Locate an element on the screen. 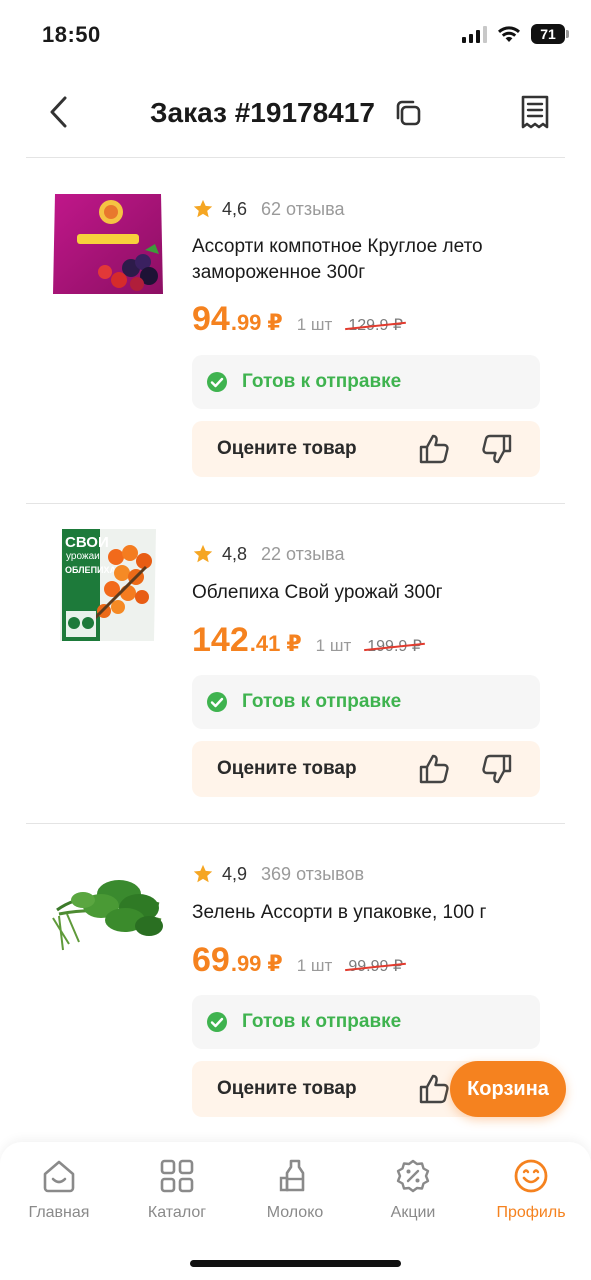  product-image-sea-buckthorn: СВОИ урожаи ОБЛЕПИХА is located at coordinates (108, 585).